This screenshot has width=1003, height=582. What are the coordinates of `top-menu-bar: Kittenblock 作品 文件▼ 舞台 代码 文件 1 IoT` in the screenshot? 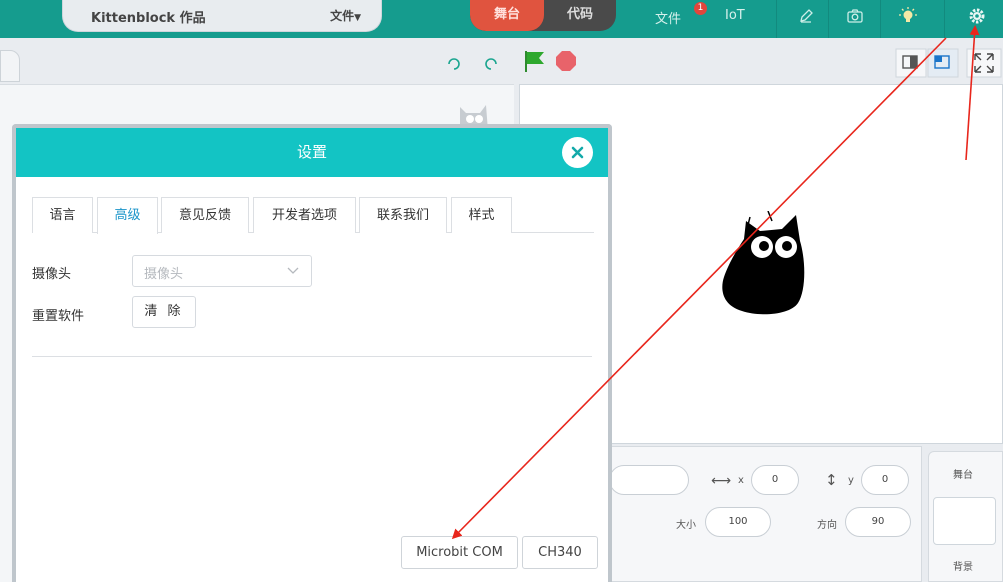 It's located at (501, 19).